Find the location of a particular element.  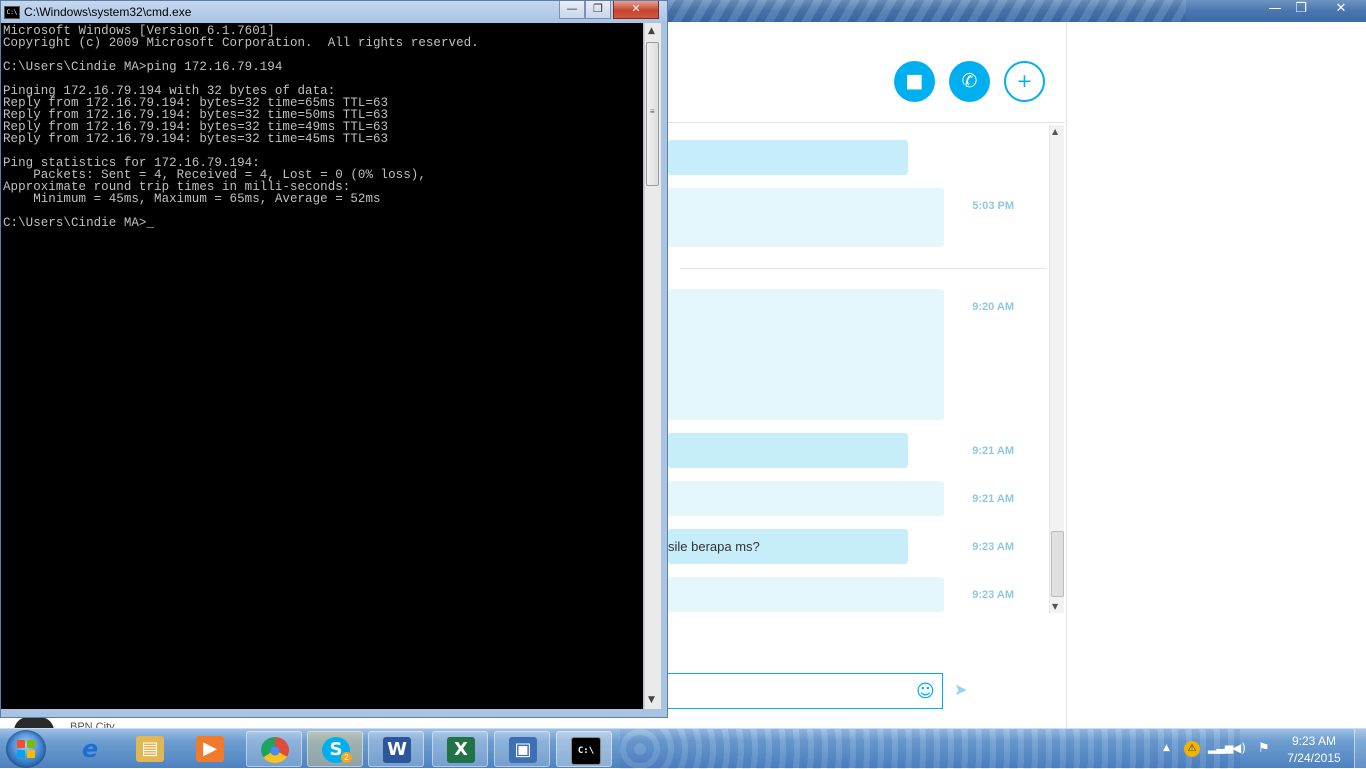

grip-icon: ≡ is located at coordinates (652, 111).